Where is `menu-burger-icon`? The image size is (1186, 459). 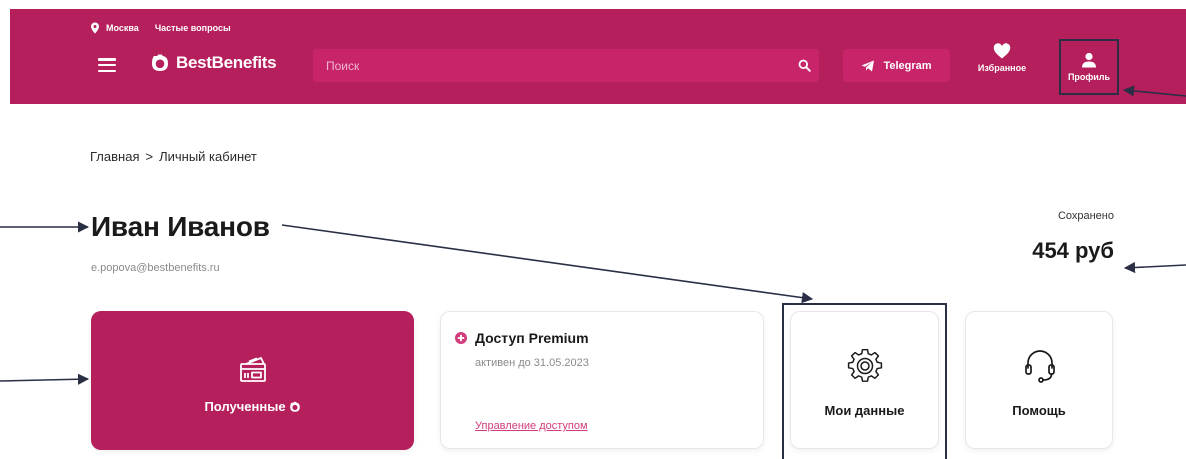
menu-burger-icon is located at coordinates (107, 65).